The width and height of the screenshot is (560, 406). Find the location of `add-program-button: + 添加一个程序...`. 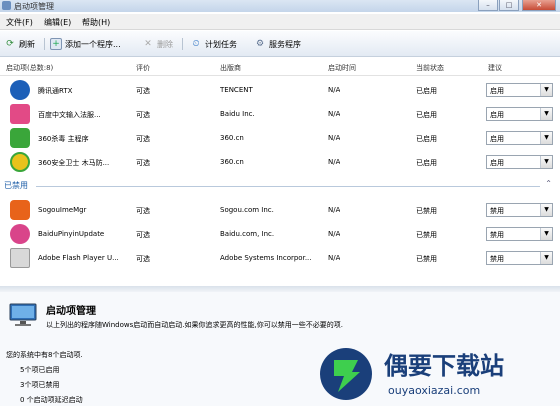

add-program-button: + 添加一个程序... is located at coordinates (85, 44).